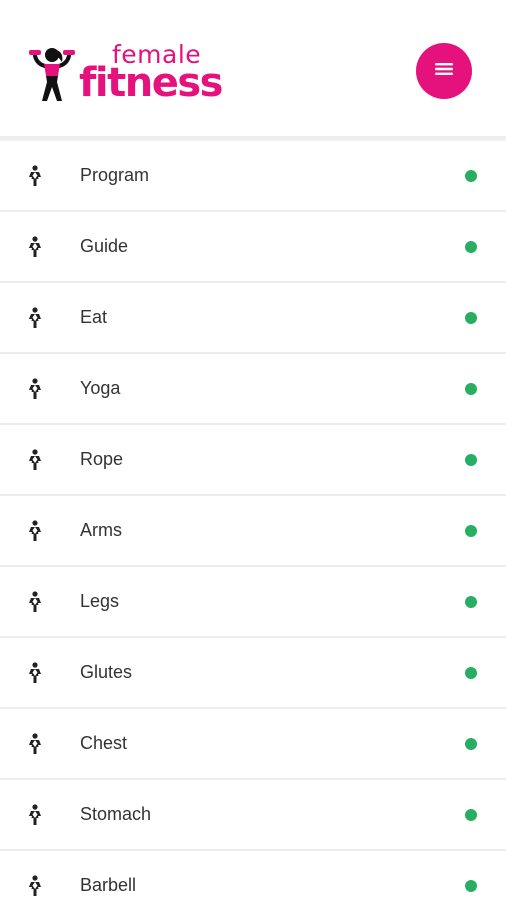 The width and height of the screenshot is (506, 900). I want to click on menu-item-stomach: Stomach, so click(253, 815).